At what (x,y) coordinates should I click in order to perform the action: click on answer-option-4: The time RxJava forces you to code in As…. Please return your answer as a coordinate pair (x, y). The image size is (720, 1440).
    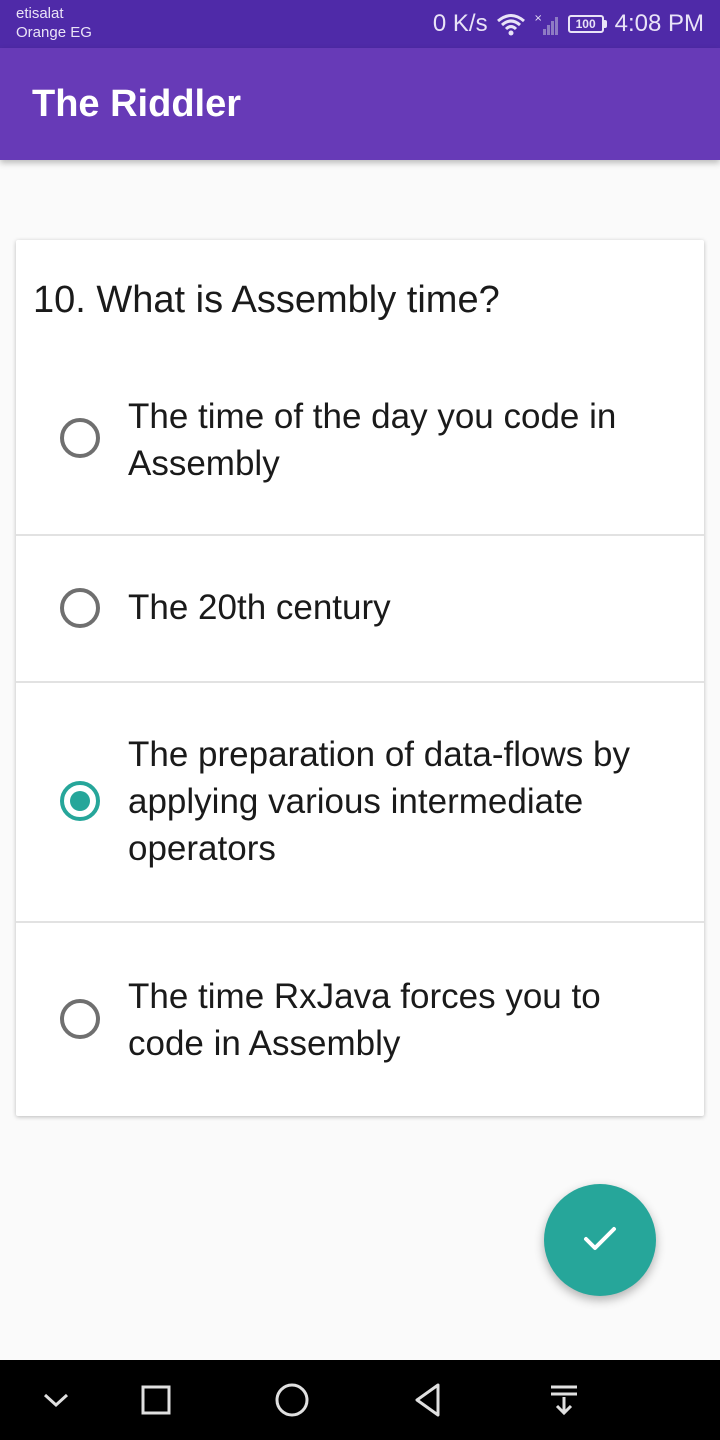
    Looking at the image, I should click on (360, 1019).